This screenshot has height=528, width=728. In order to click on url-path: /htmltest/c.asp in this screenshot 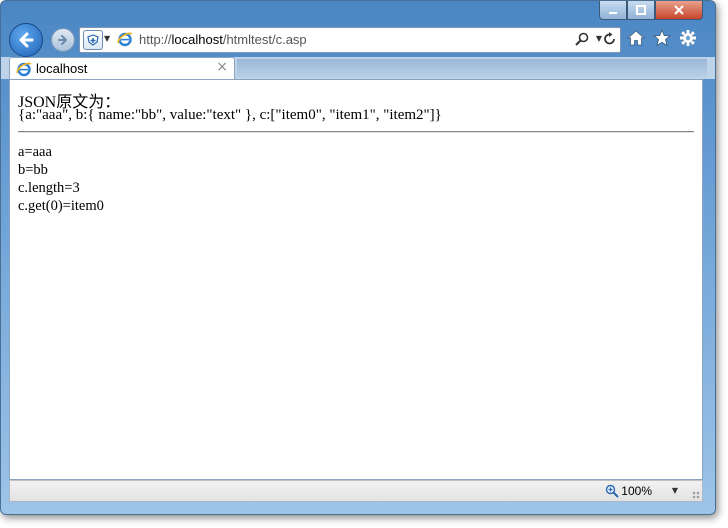, I will do `click(264, 39)`.